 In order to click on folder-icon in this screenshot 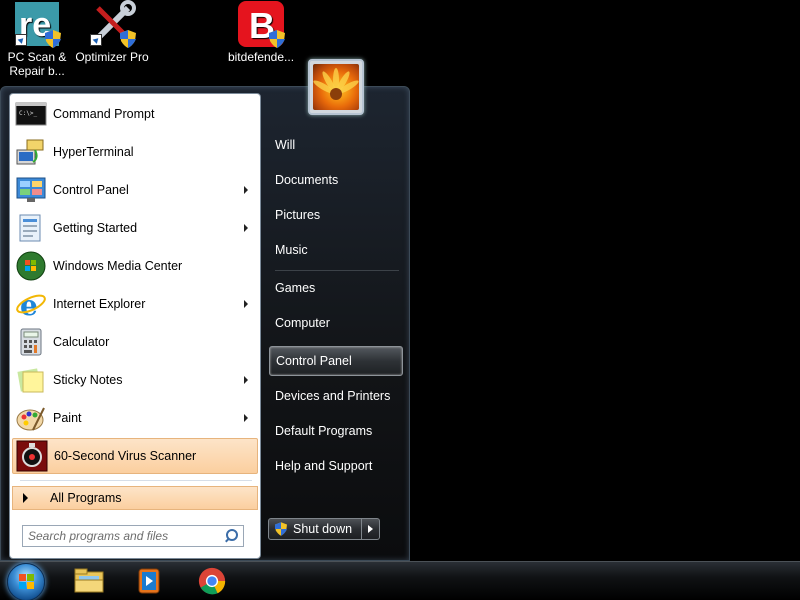, I will do `click(89, 581)`.